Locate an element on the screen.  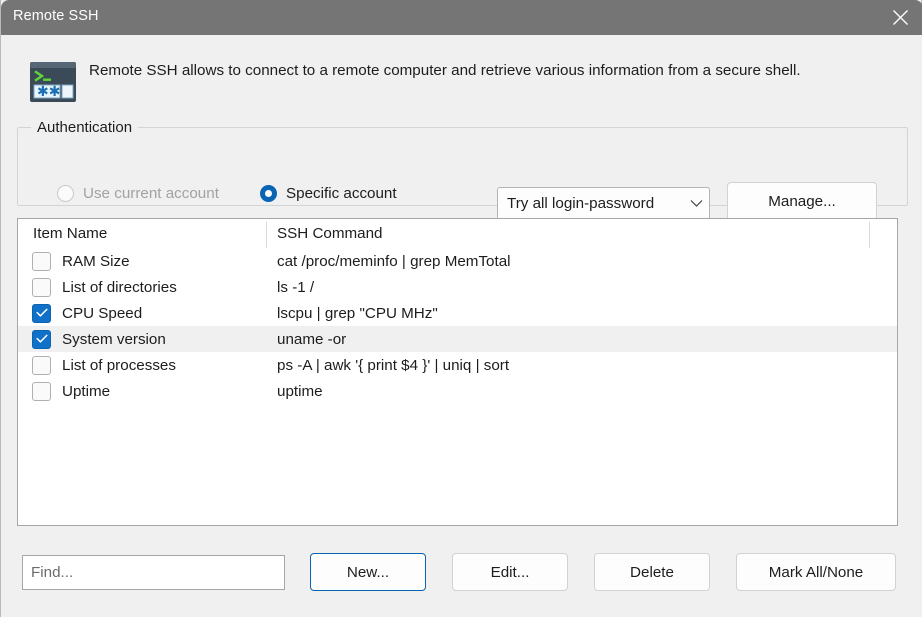
radio-specific-account: Specific account is located at coordinates (328, 193).